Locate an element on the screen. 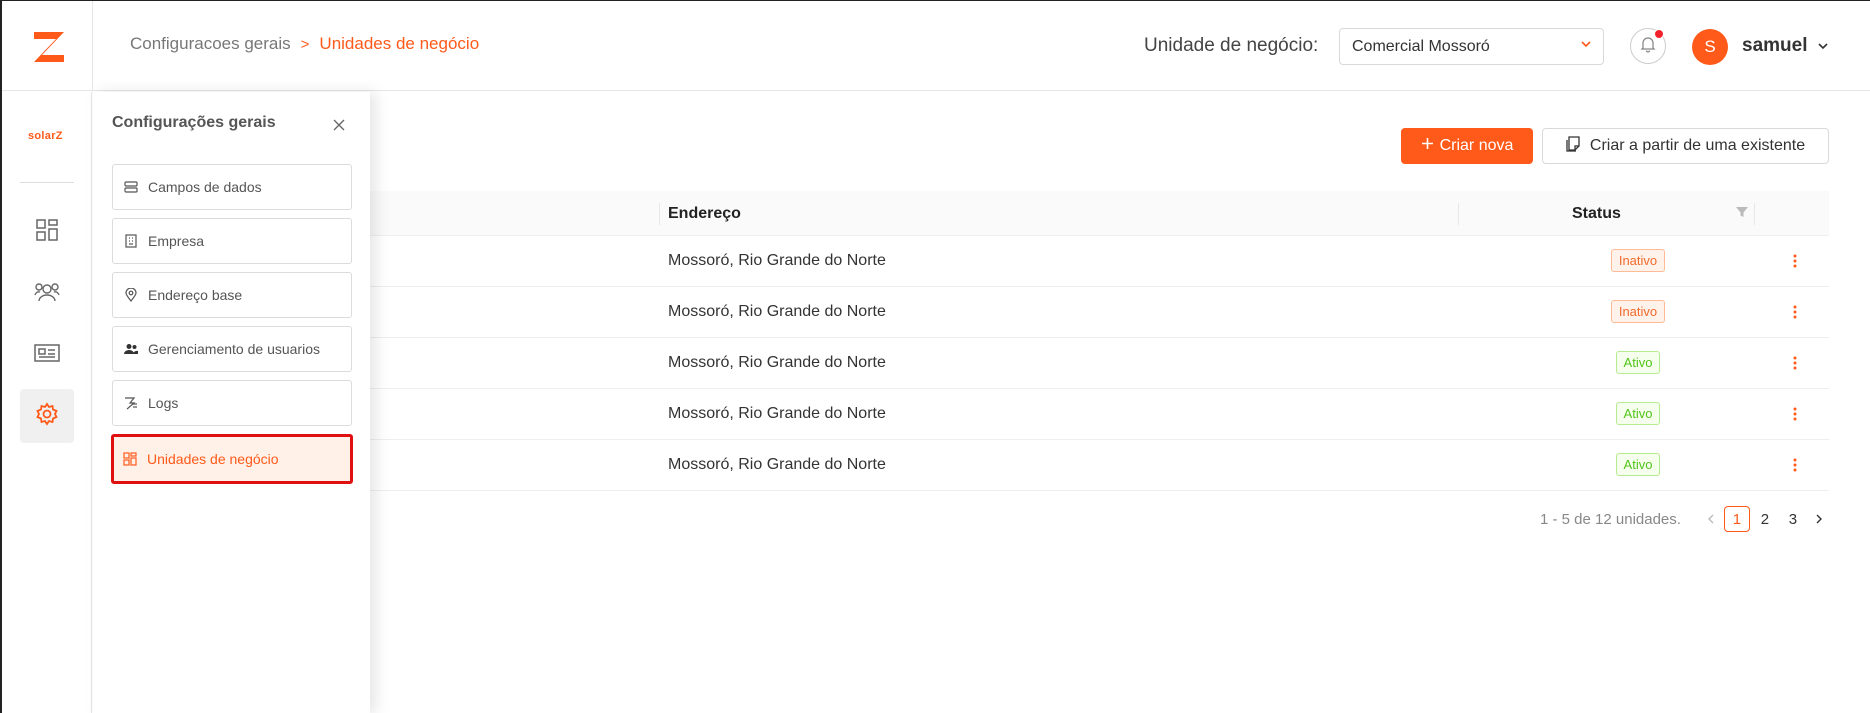 This screenshot has height=713, width=1870. create-from-existing-label: Criar a partir de uma existente is located at coordinates (1697, 145).